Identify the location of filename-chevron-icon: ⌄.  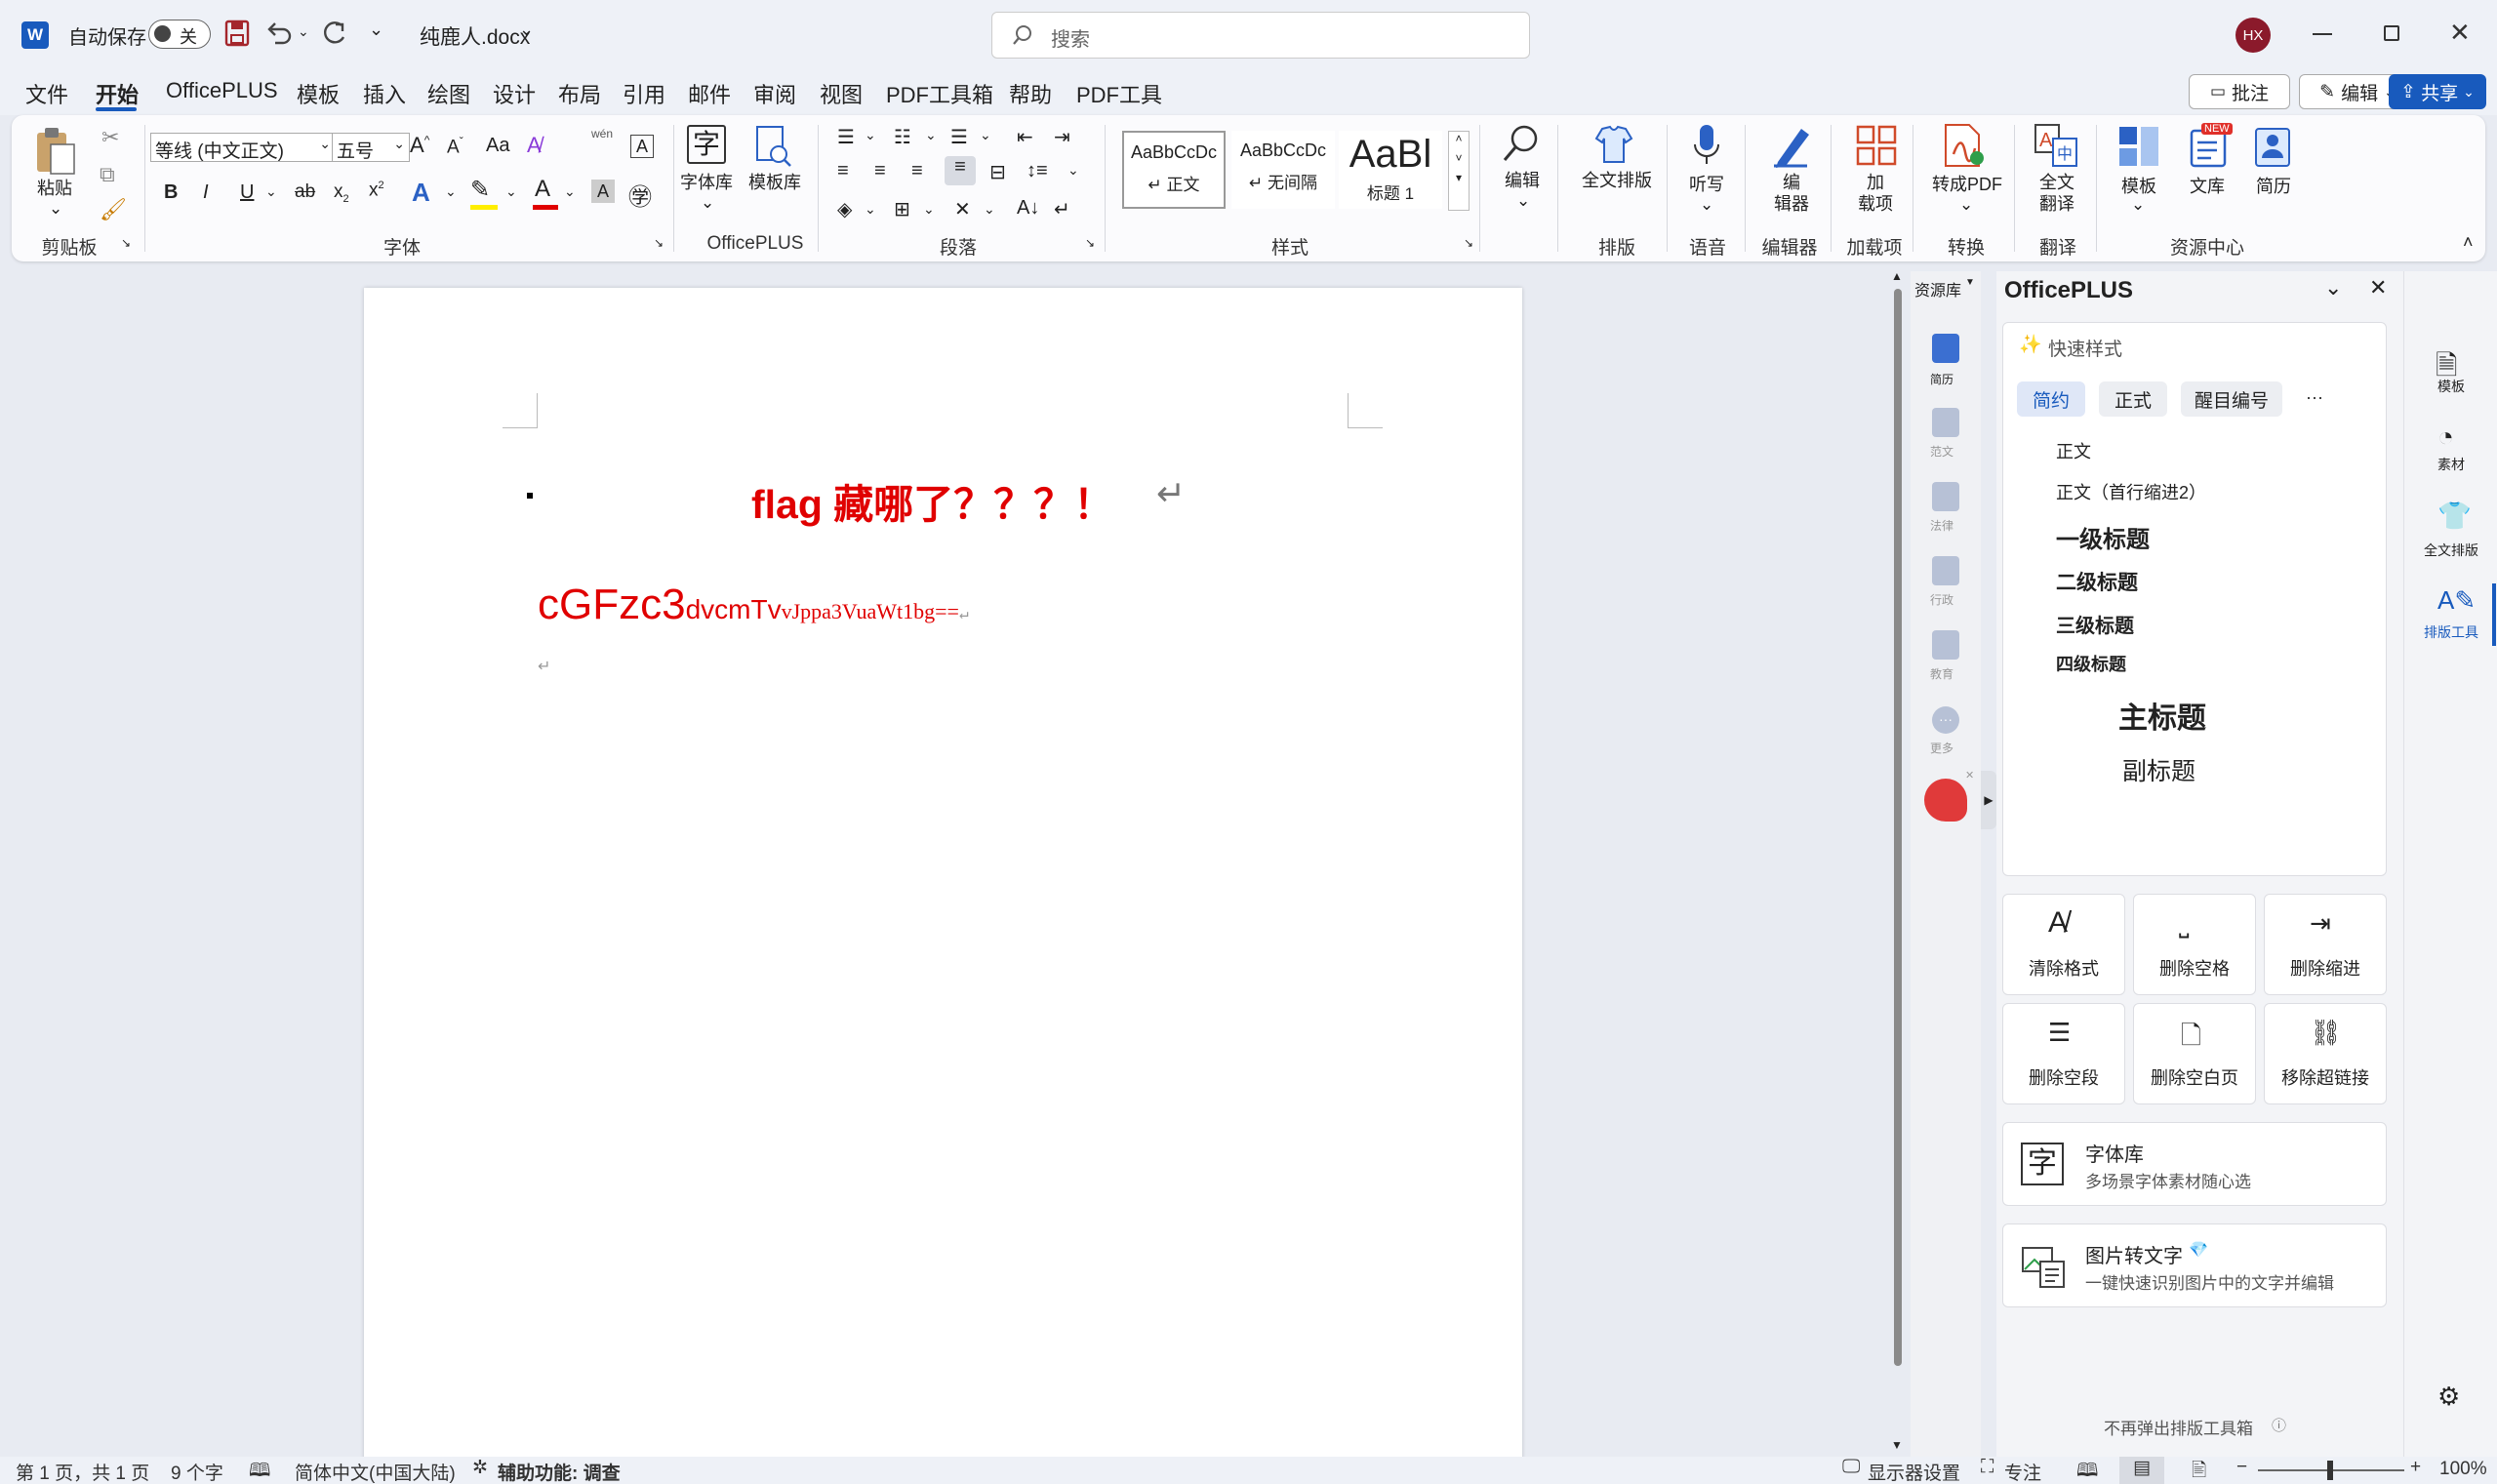
(526, 30).